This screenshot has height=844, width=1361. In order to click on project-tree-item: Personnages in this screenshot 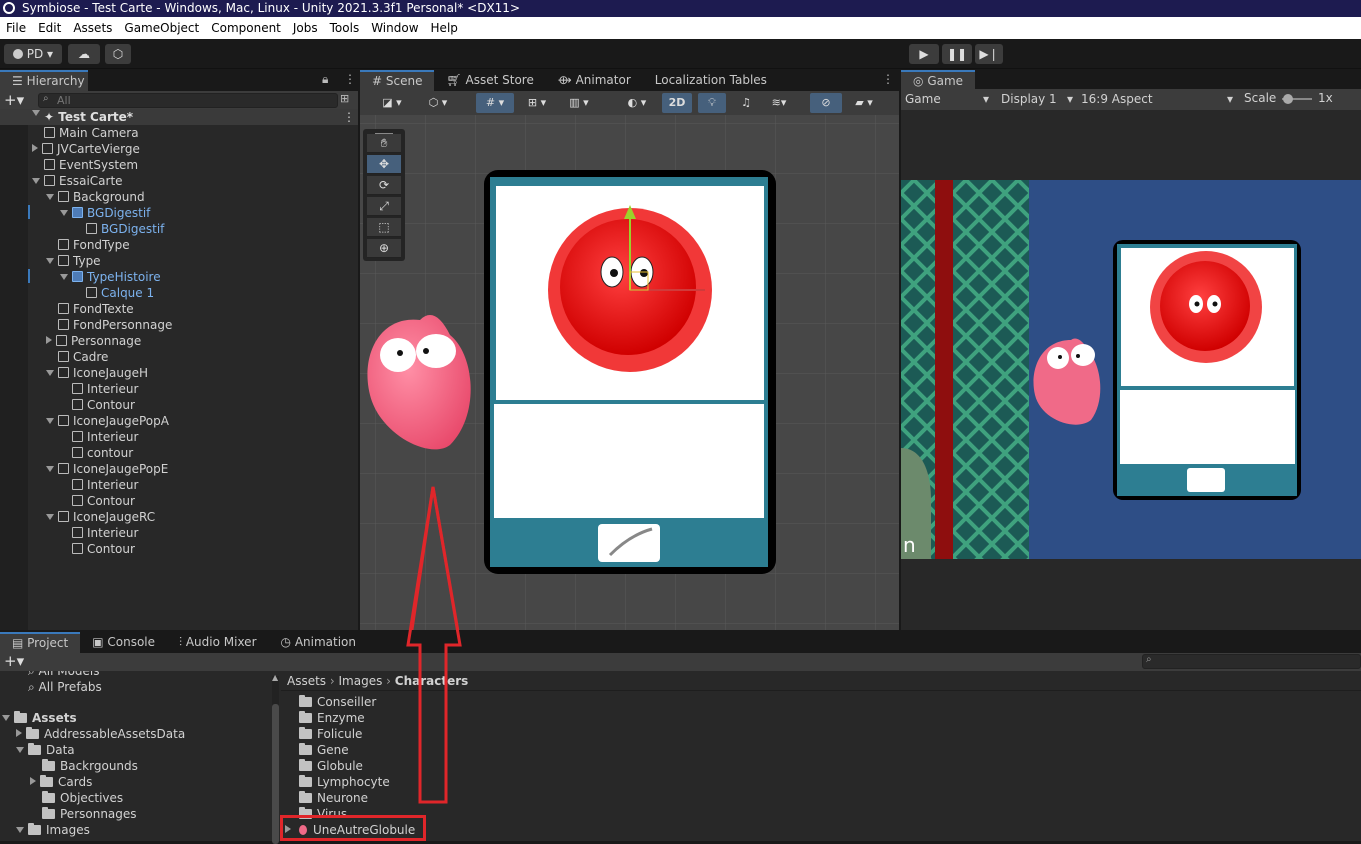, I will do `click(83, 814)`.